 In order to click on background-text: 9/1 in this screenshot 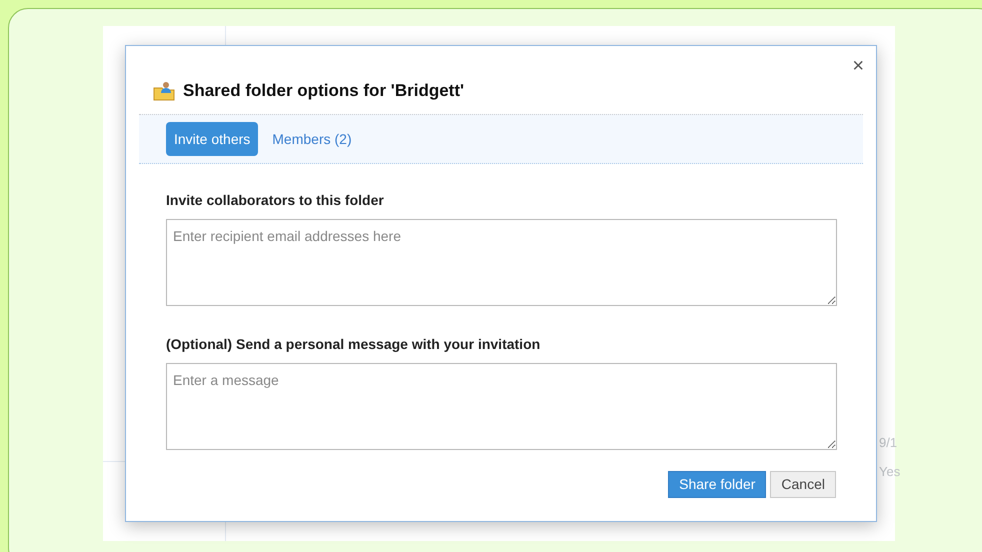, I will do `click(888, 442)`.